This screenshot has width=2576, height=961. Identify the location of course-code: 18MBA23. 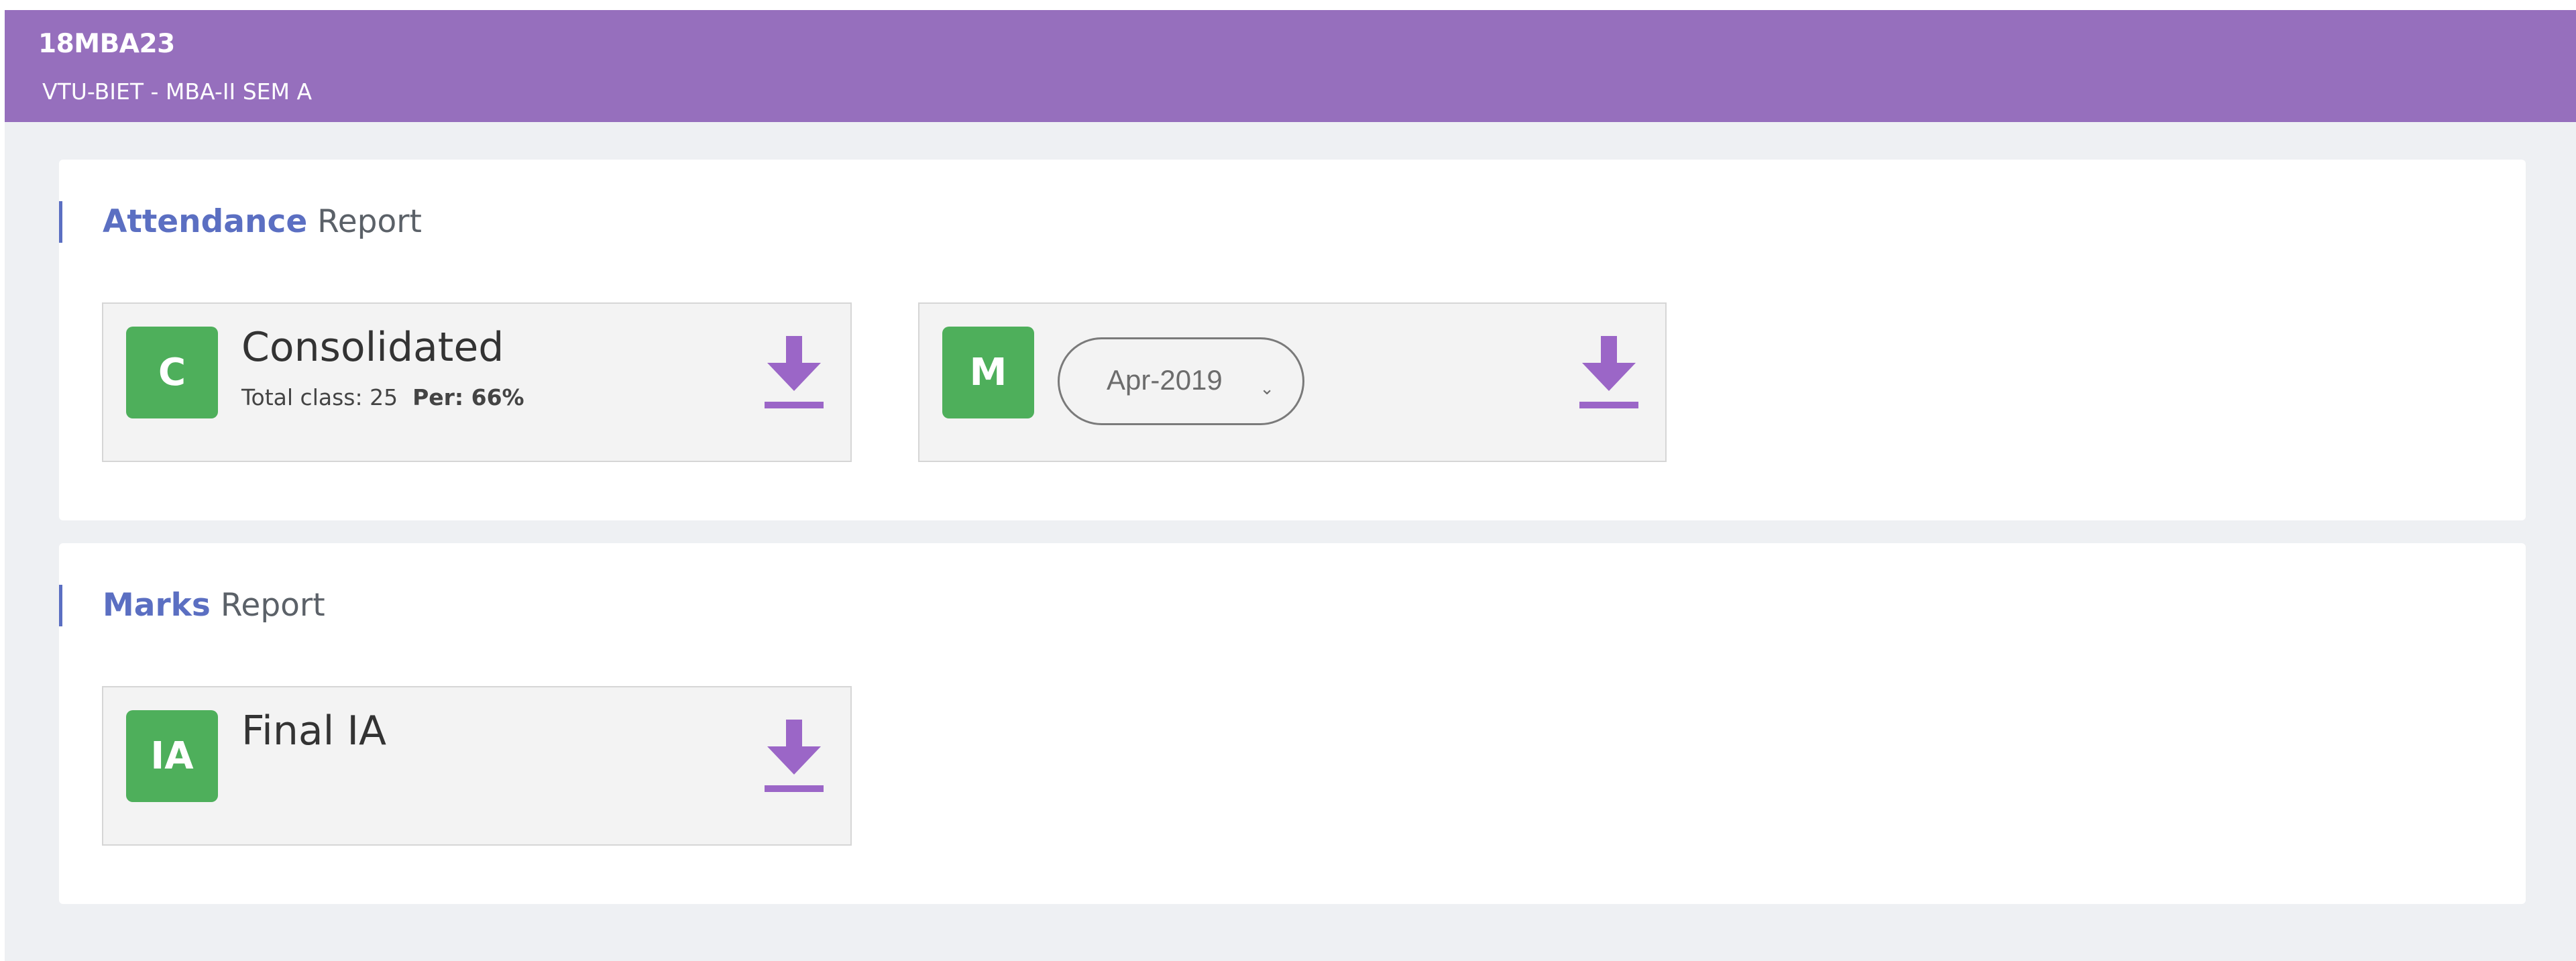
(106, 44).